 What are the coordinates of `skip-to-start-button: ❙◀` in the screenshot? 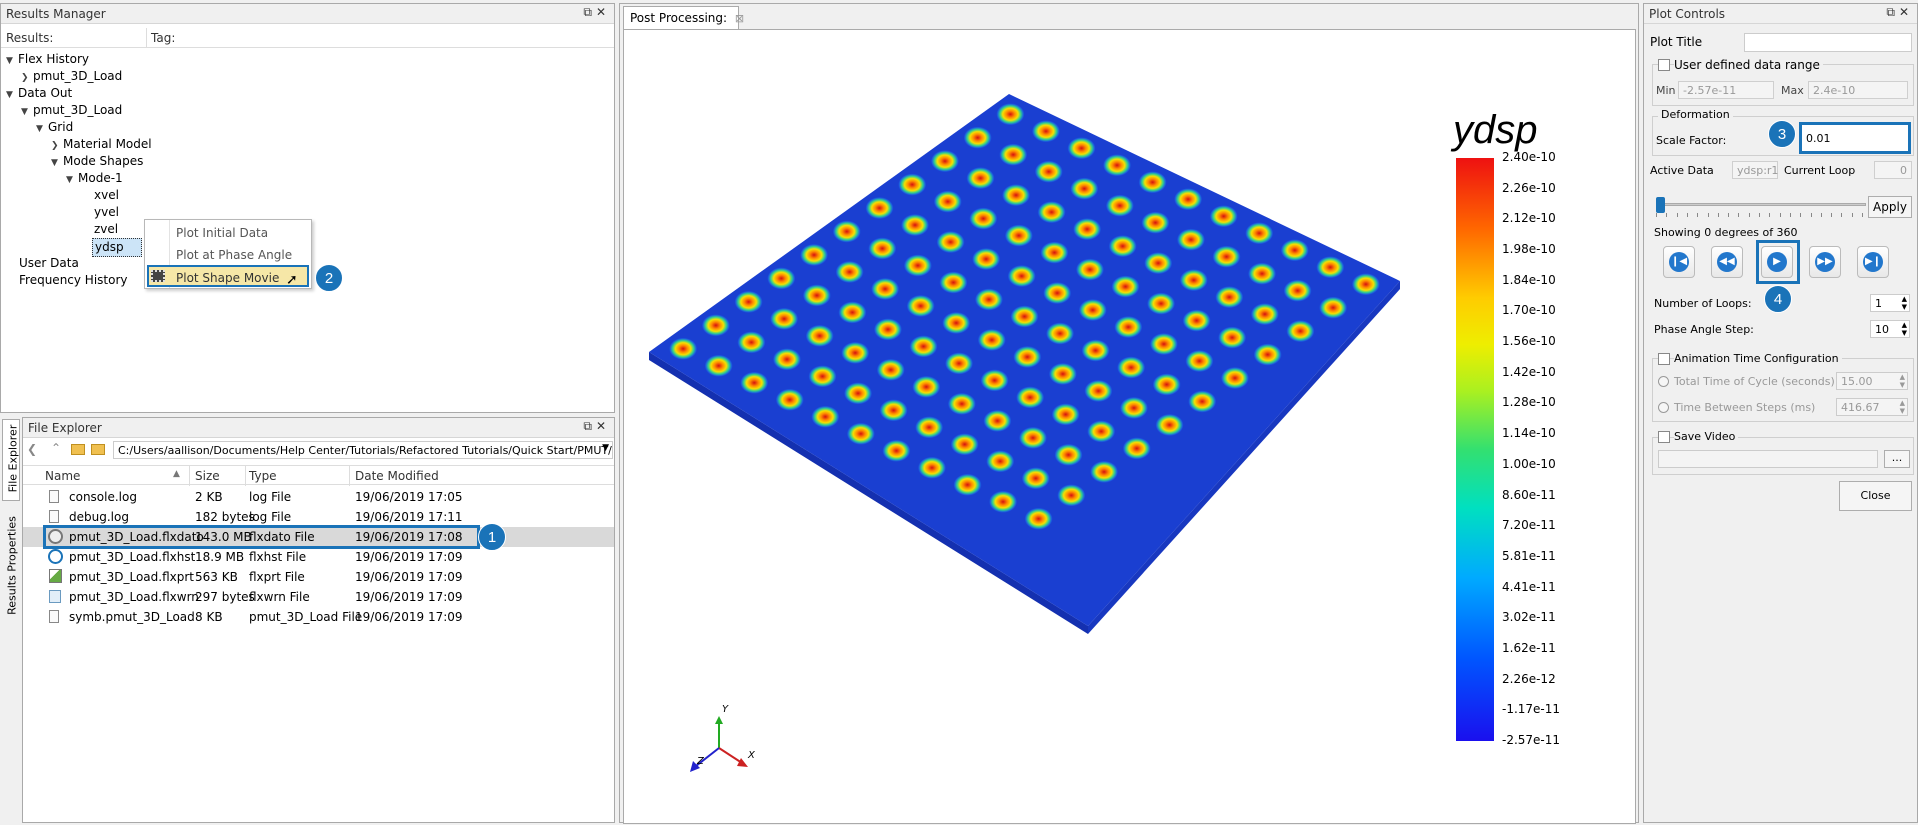 It's located at (1679, 262).